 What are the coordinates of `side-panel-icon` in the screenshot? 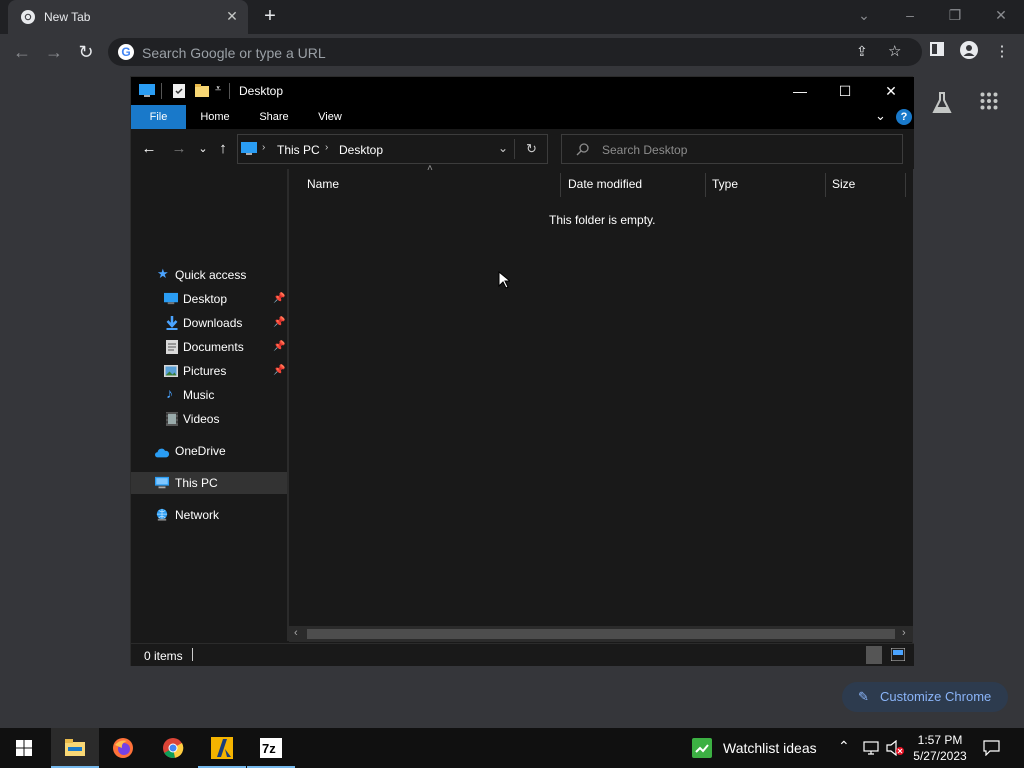 It's located at (937, 52).